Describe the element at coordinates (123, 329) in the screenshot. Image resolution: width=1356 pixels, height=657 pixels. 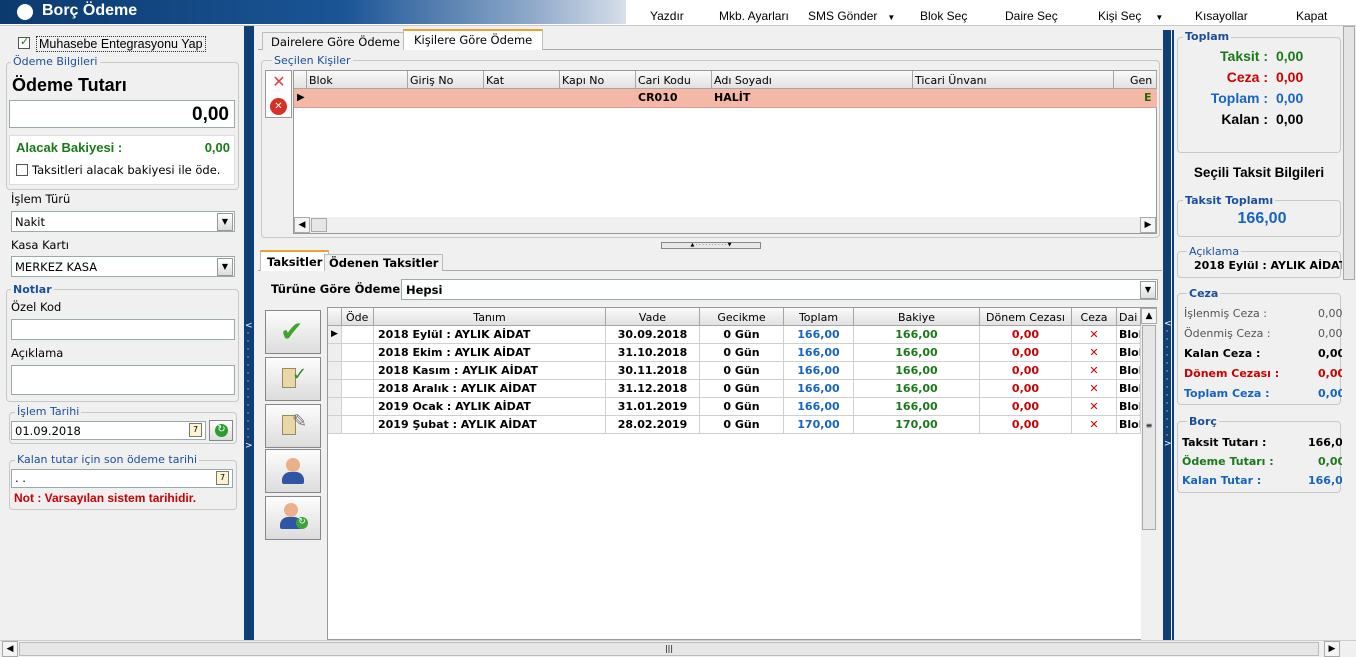
I see `special-code-input` at that location.